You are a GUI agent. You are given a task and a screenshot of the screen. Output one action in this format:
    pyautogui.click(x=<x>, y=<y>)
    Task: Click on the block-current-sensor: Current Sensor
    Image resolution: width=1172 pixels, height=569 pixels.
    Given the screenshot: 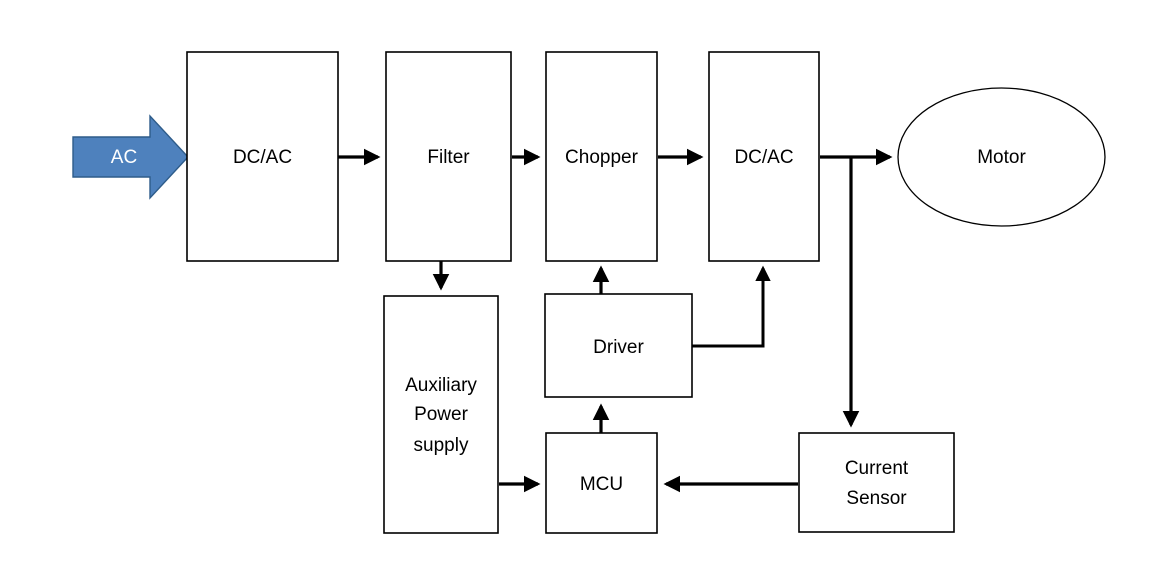 What is the action you would take?
    pyautogui.click(x=876, y=482)
    